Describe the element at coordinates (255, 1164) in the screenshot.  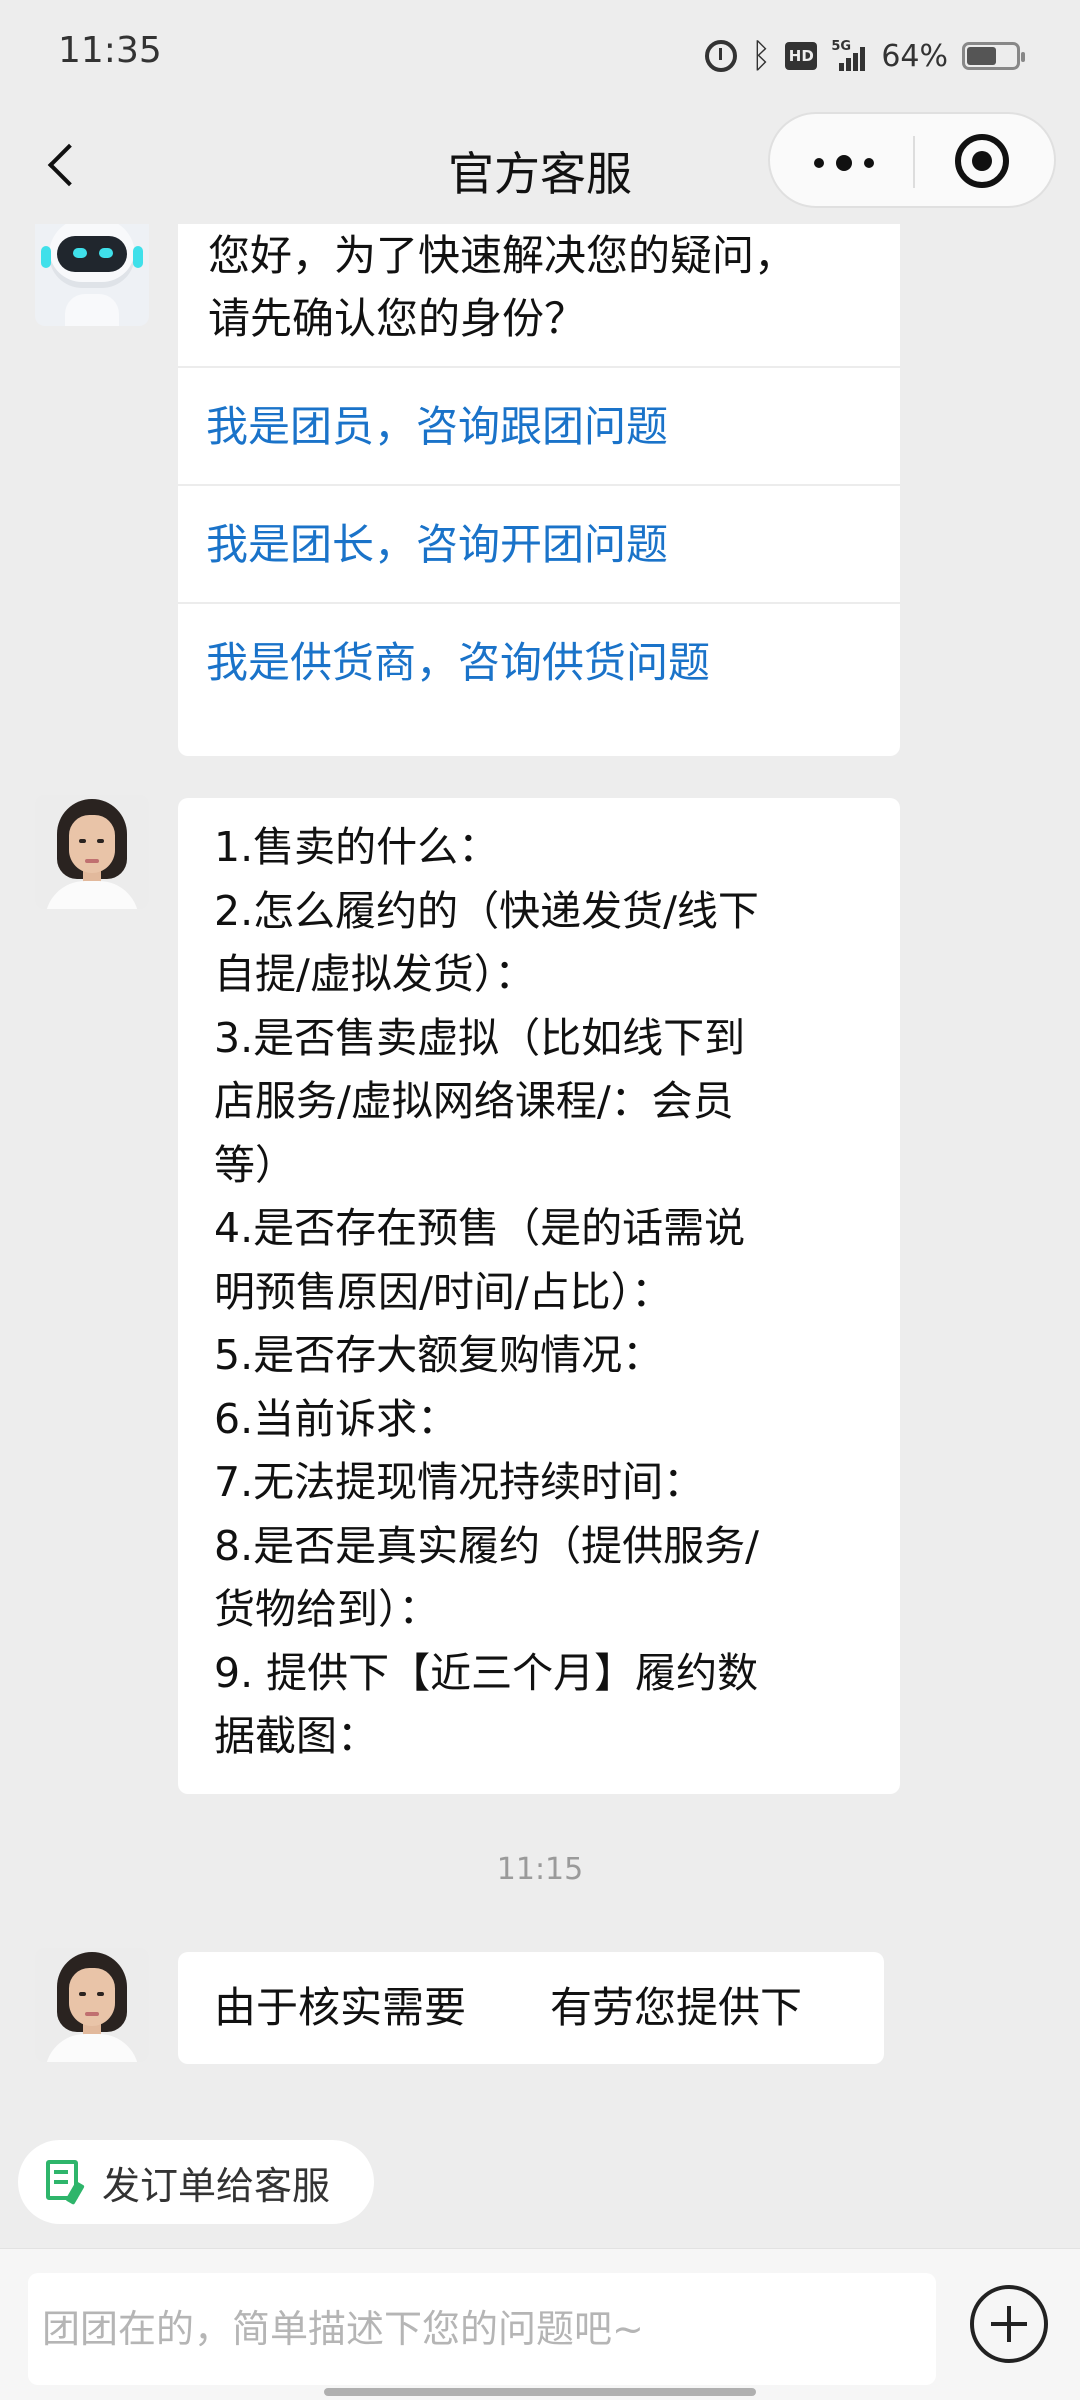
I see `checklist-line: 等）` at that location.